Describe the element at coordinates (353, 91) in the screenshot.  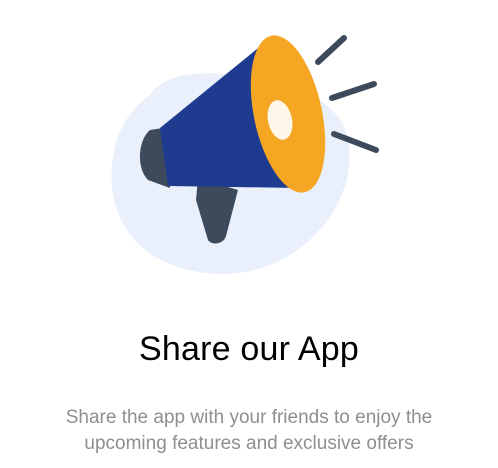
I see `sound-line-middle` at that location.